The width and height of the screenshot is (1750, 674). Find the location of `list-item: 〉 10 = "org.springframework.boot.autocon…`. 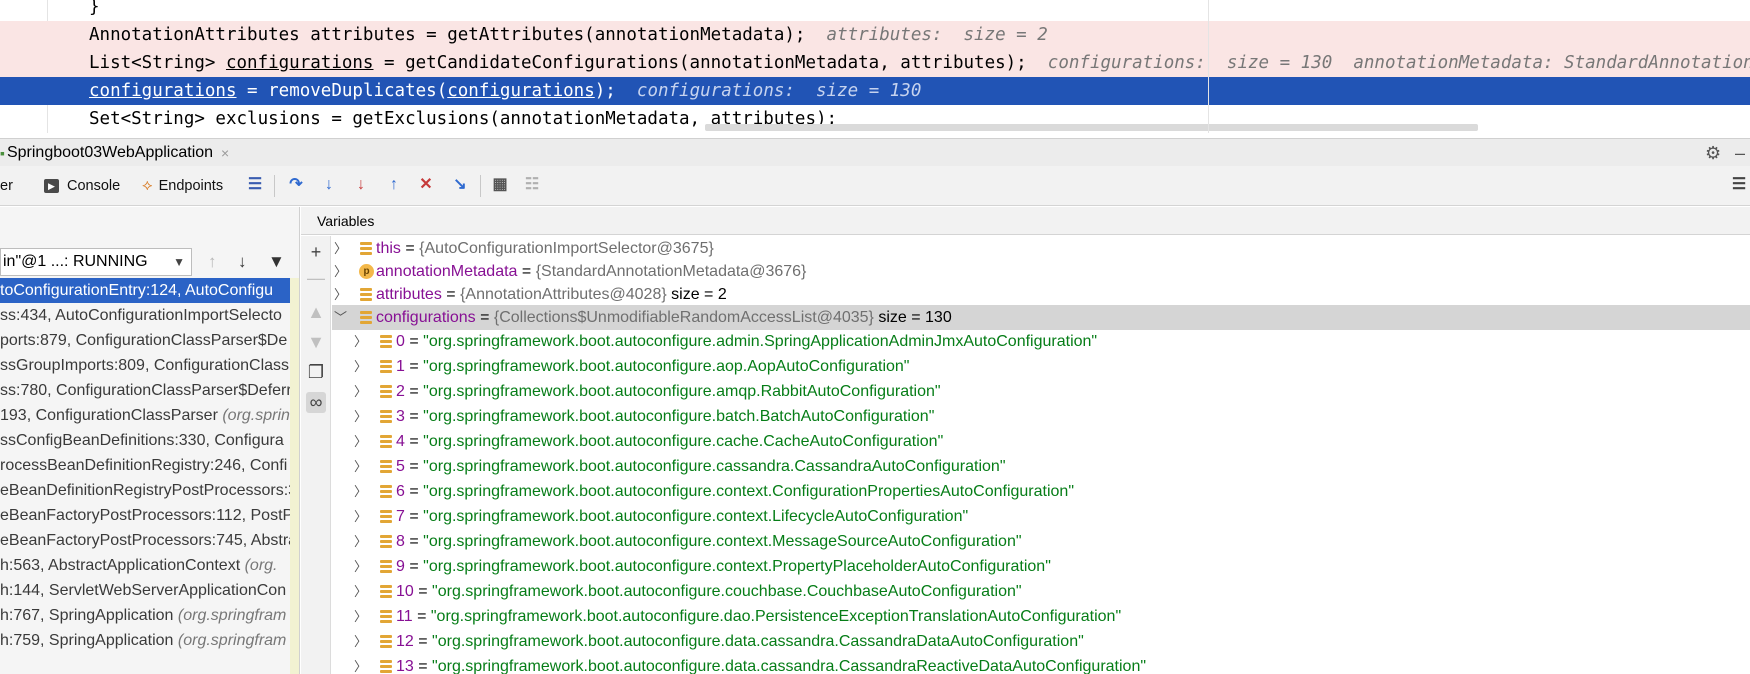

list-item: 〉 10 = "org.springframework.boot.autocon… is located at coordinates (1041, 591).